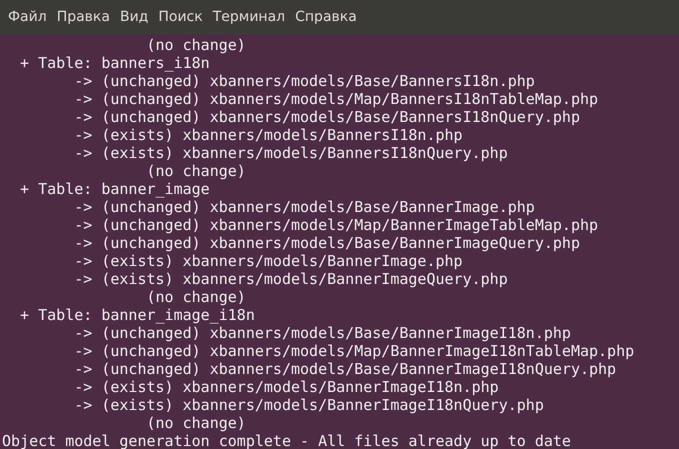 Image resolution: width=679 pixels, height=449 pixels. What do you see at coordinates (114, 189) in the screenshot?
I see `terminal-line: + Table: banner_image` at bounding box center [114, 189].